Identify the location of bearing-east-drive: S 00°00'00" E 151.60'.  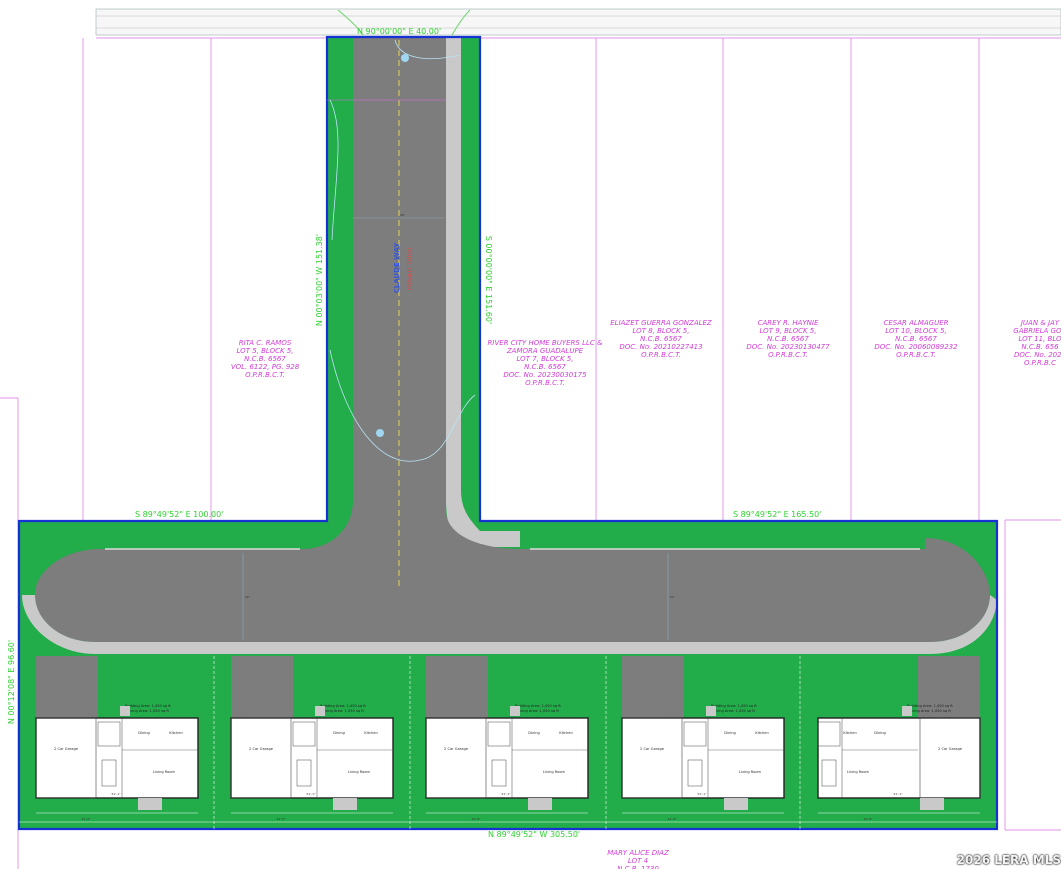
(488, 280).